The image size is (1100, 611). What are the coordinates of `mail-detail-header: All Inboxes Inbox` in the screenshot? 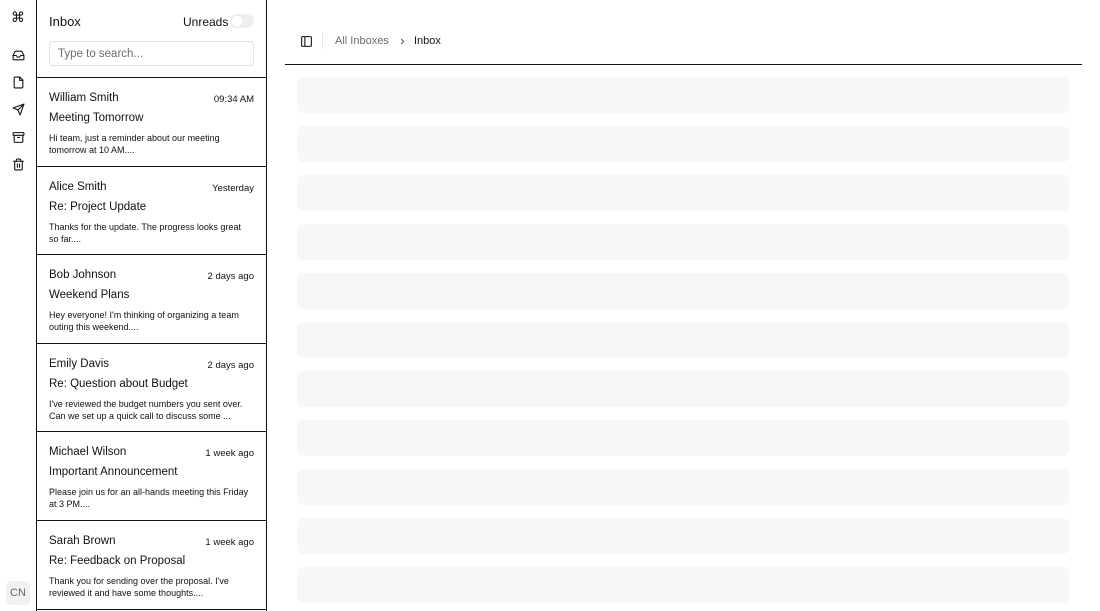 It's located at (683, 32).